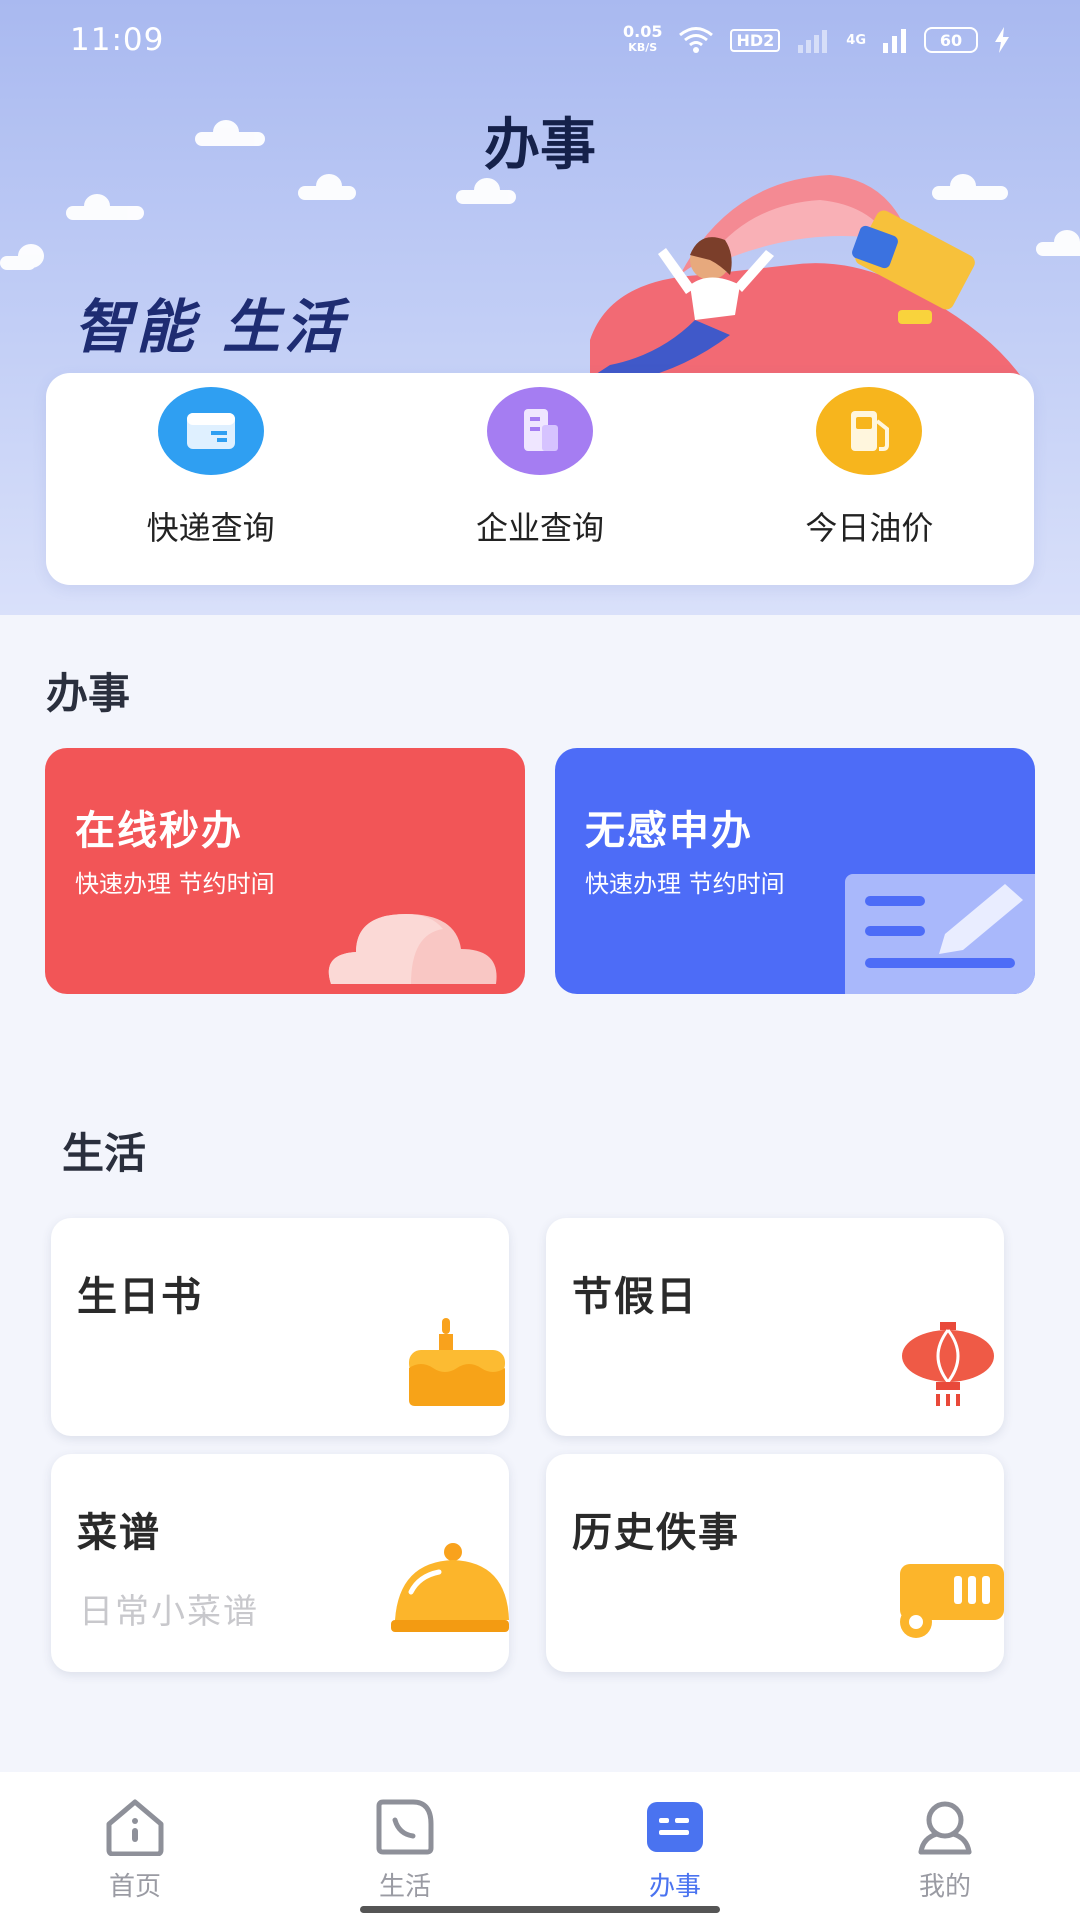 This screenshot has width=1080, height=1920. What do you see at coordinates (280, 1563) in the screenshot?
I see `life-card-recipes: 菜谱 日常小菜谱` at bounding box center [280, 1563].